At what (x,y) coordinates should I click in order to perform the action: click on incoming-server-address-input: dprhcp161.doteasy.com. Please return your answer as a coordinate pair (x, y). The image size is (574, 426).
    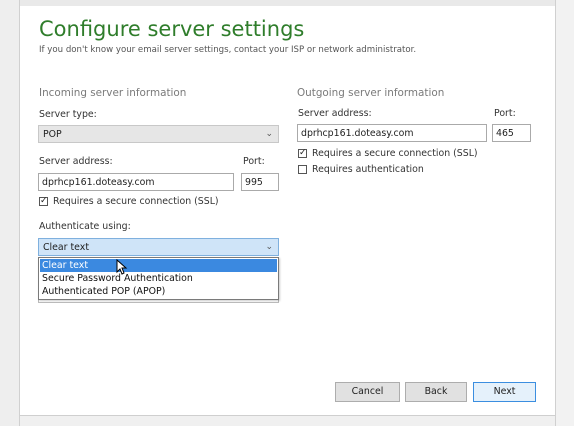
    Looking at the image, I should click on (136, 182).